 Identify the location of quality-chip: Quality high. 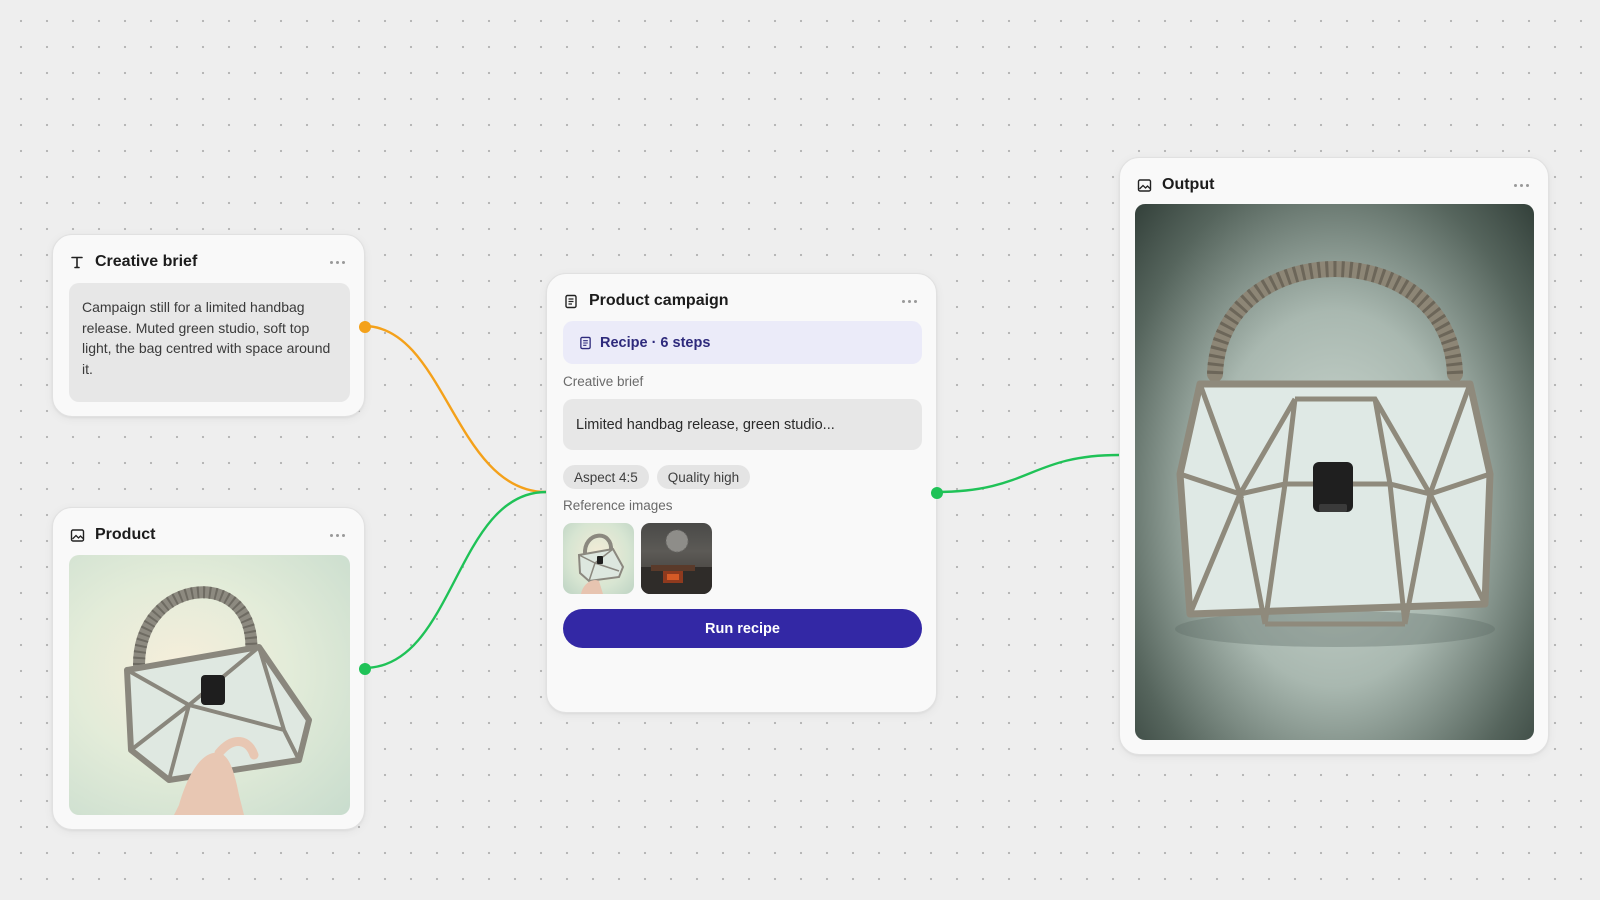
(703, 477).